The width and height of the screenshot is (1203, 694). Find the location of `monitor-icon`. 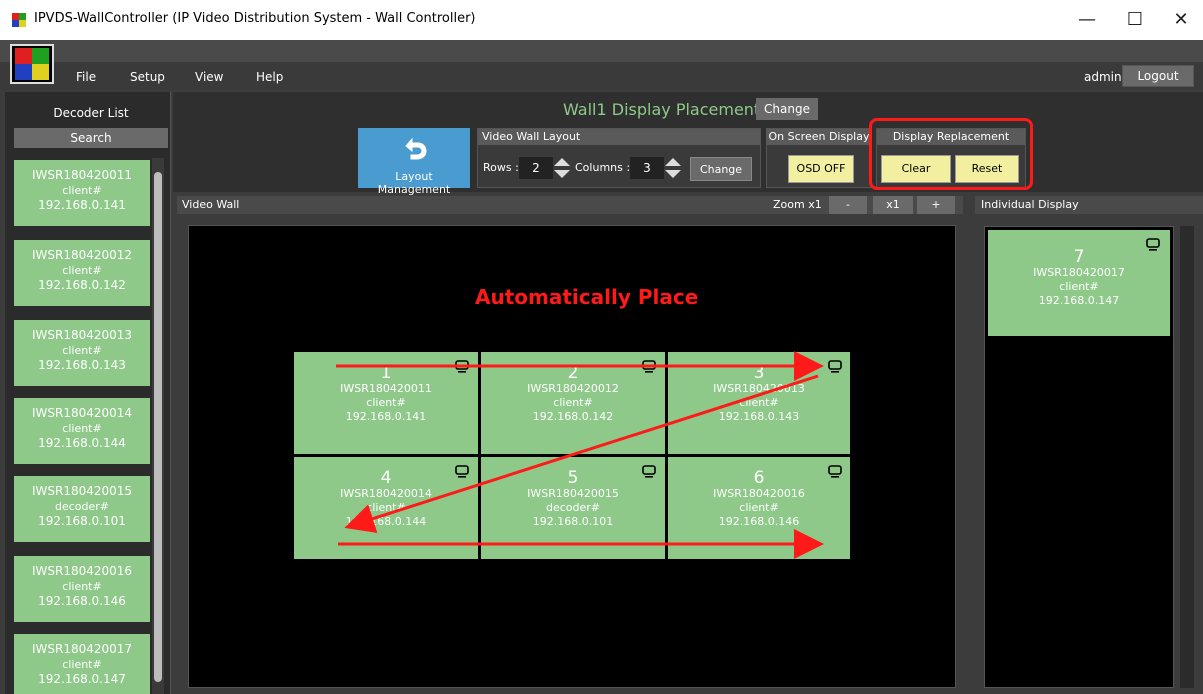

monitor-icon is located at coordinates (1153, 244).